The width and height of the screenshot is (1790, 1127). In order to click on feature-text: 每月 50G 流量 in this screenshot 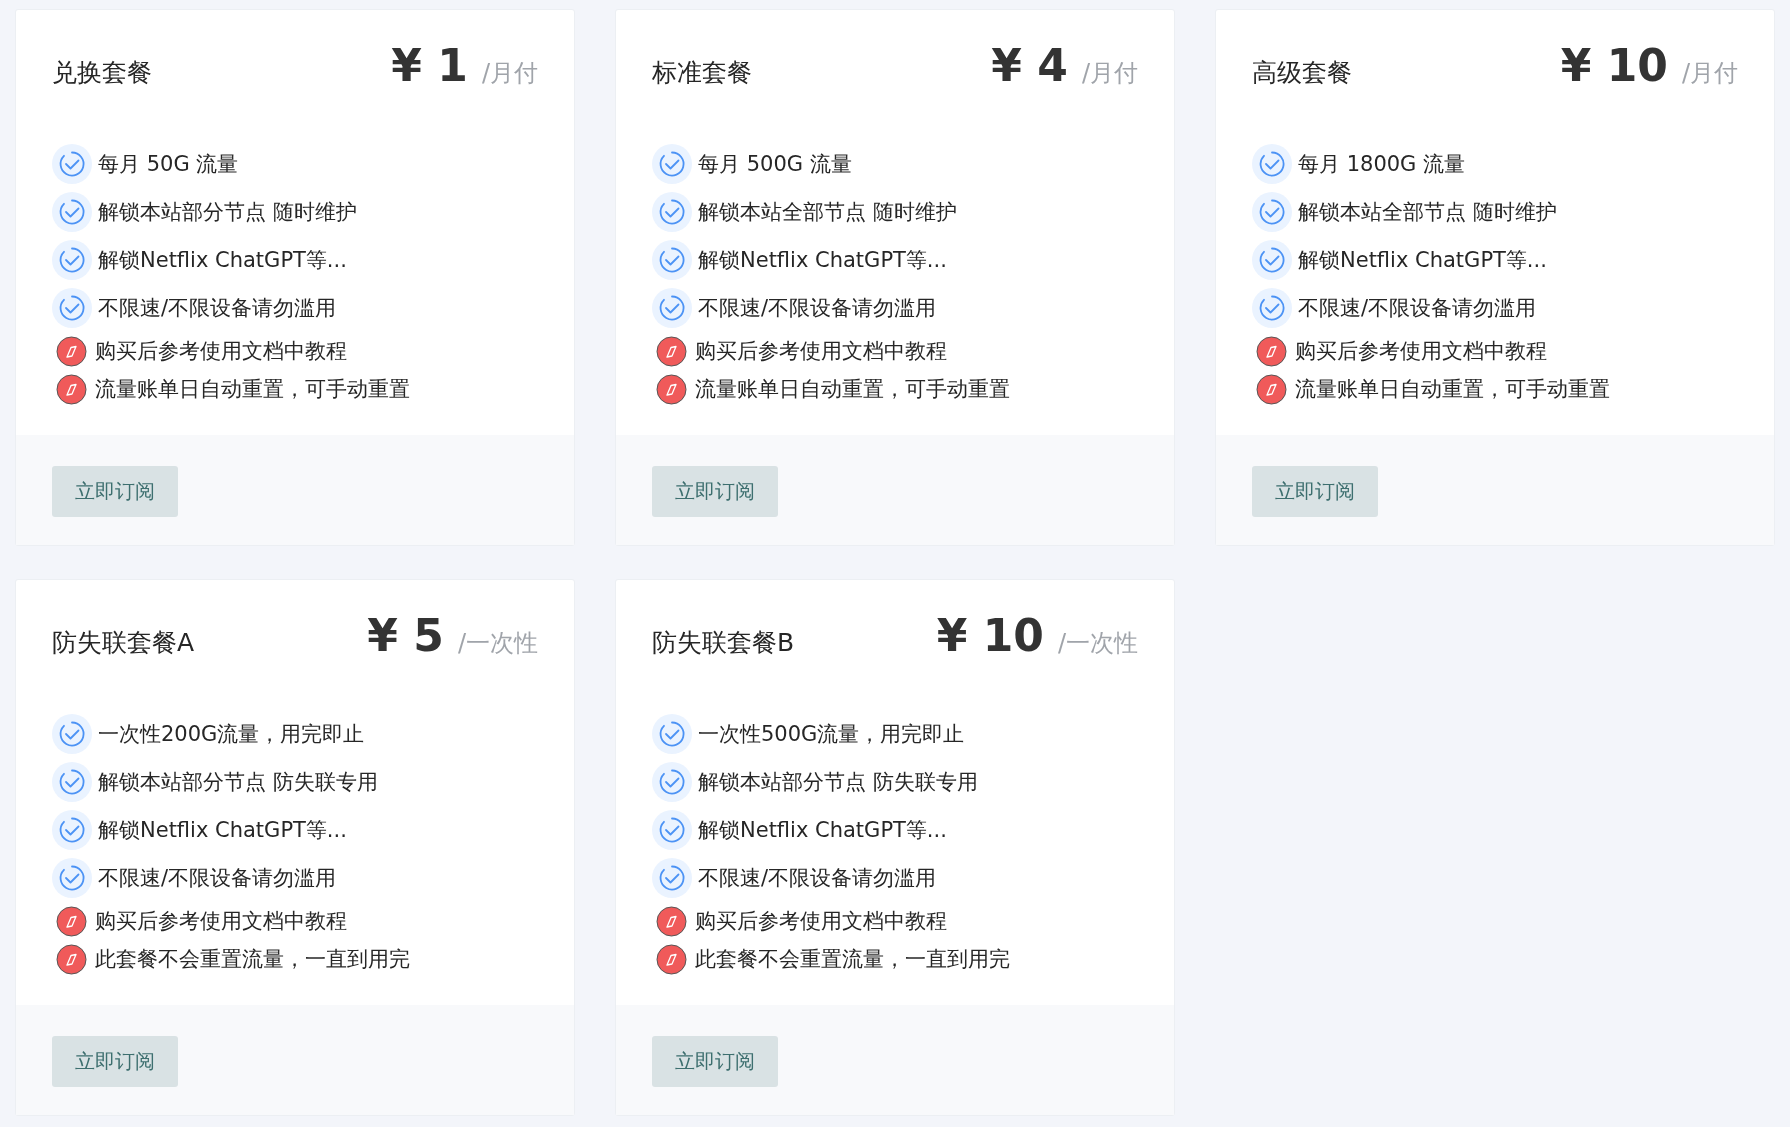, I will do `click(168, 164)`.